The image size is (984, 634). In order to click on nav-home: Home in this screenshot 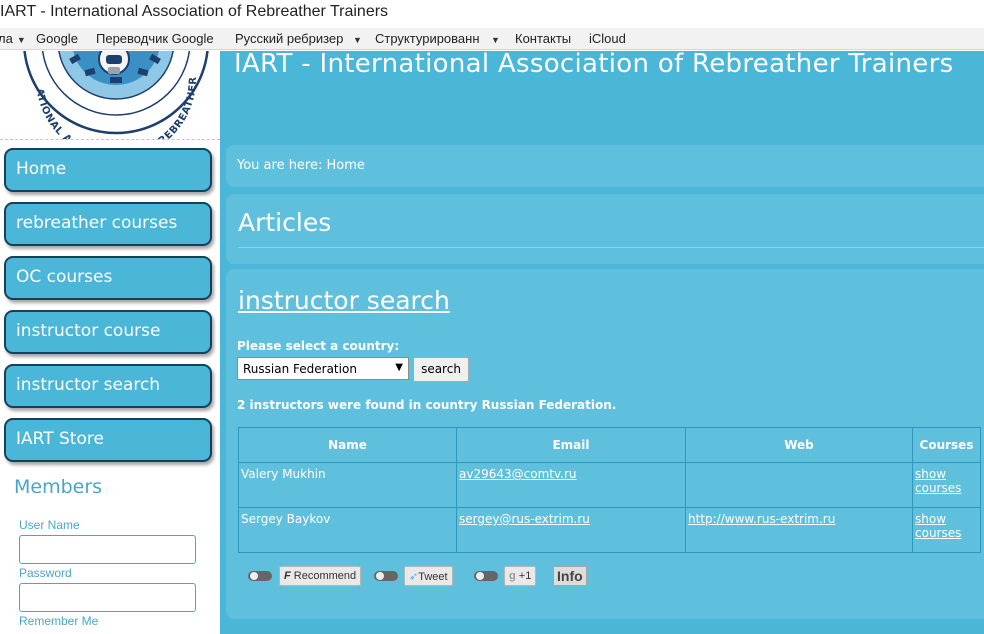, I will do `click(108, 170)`.